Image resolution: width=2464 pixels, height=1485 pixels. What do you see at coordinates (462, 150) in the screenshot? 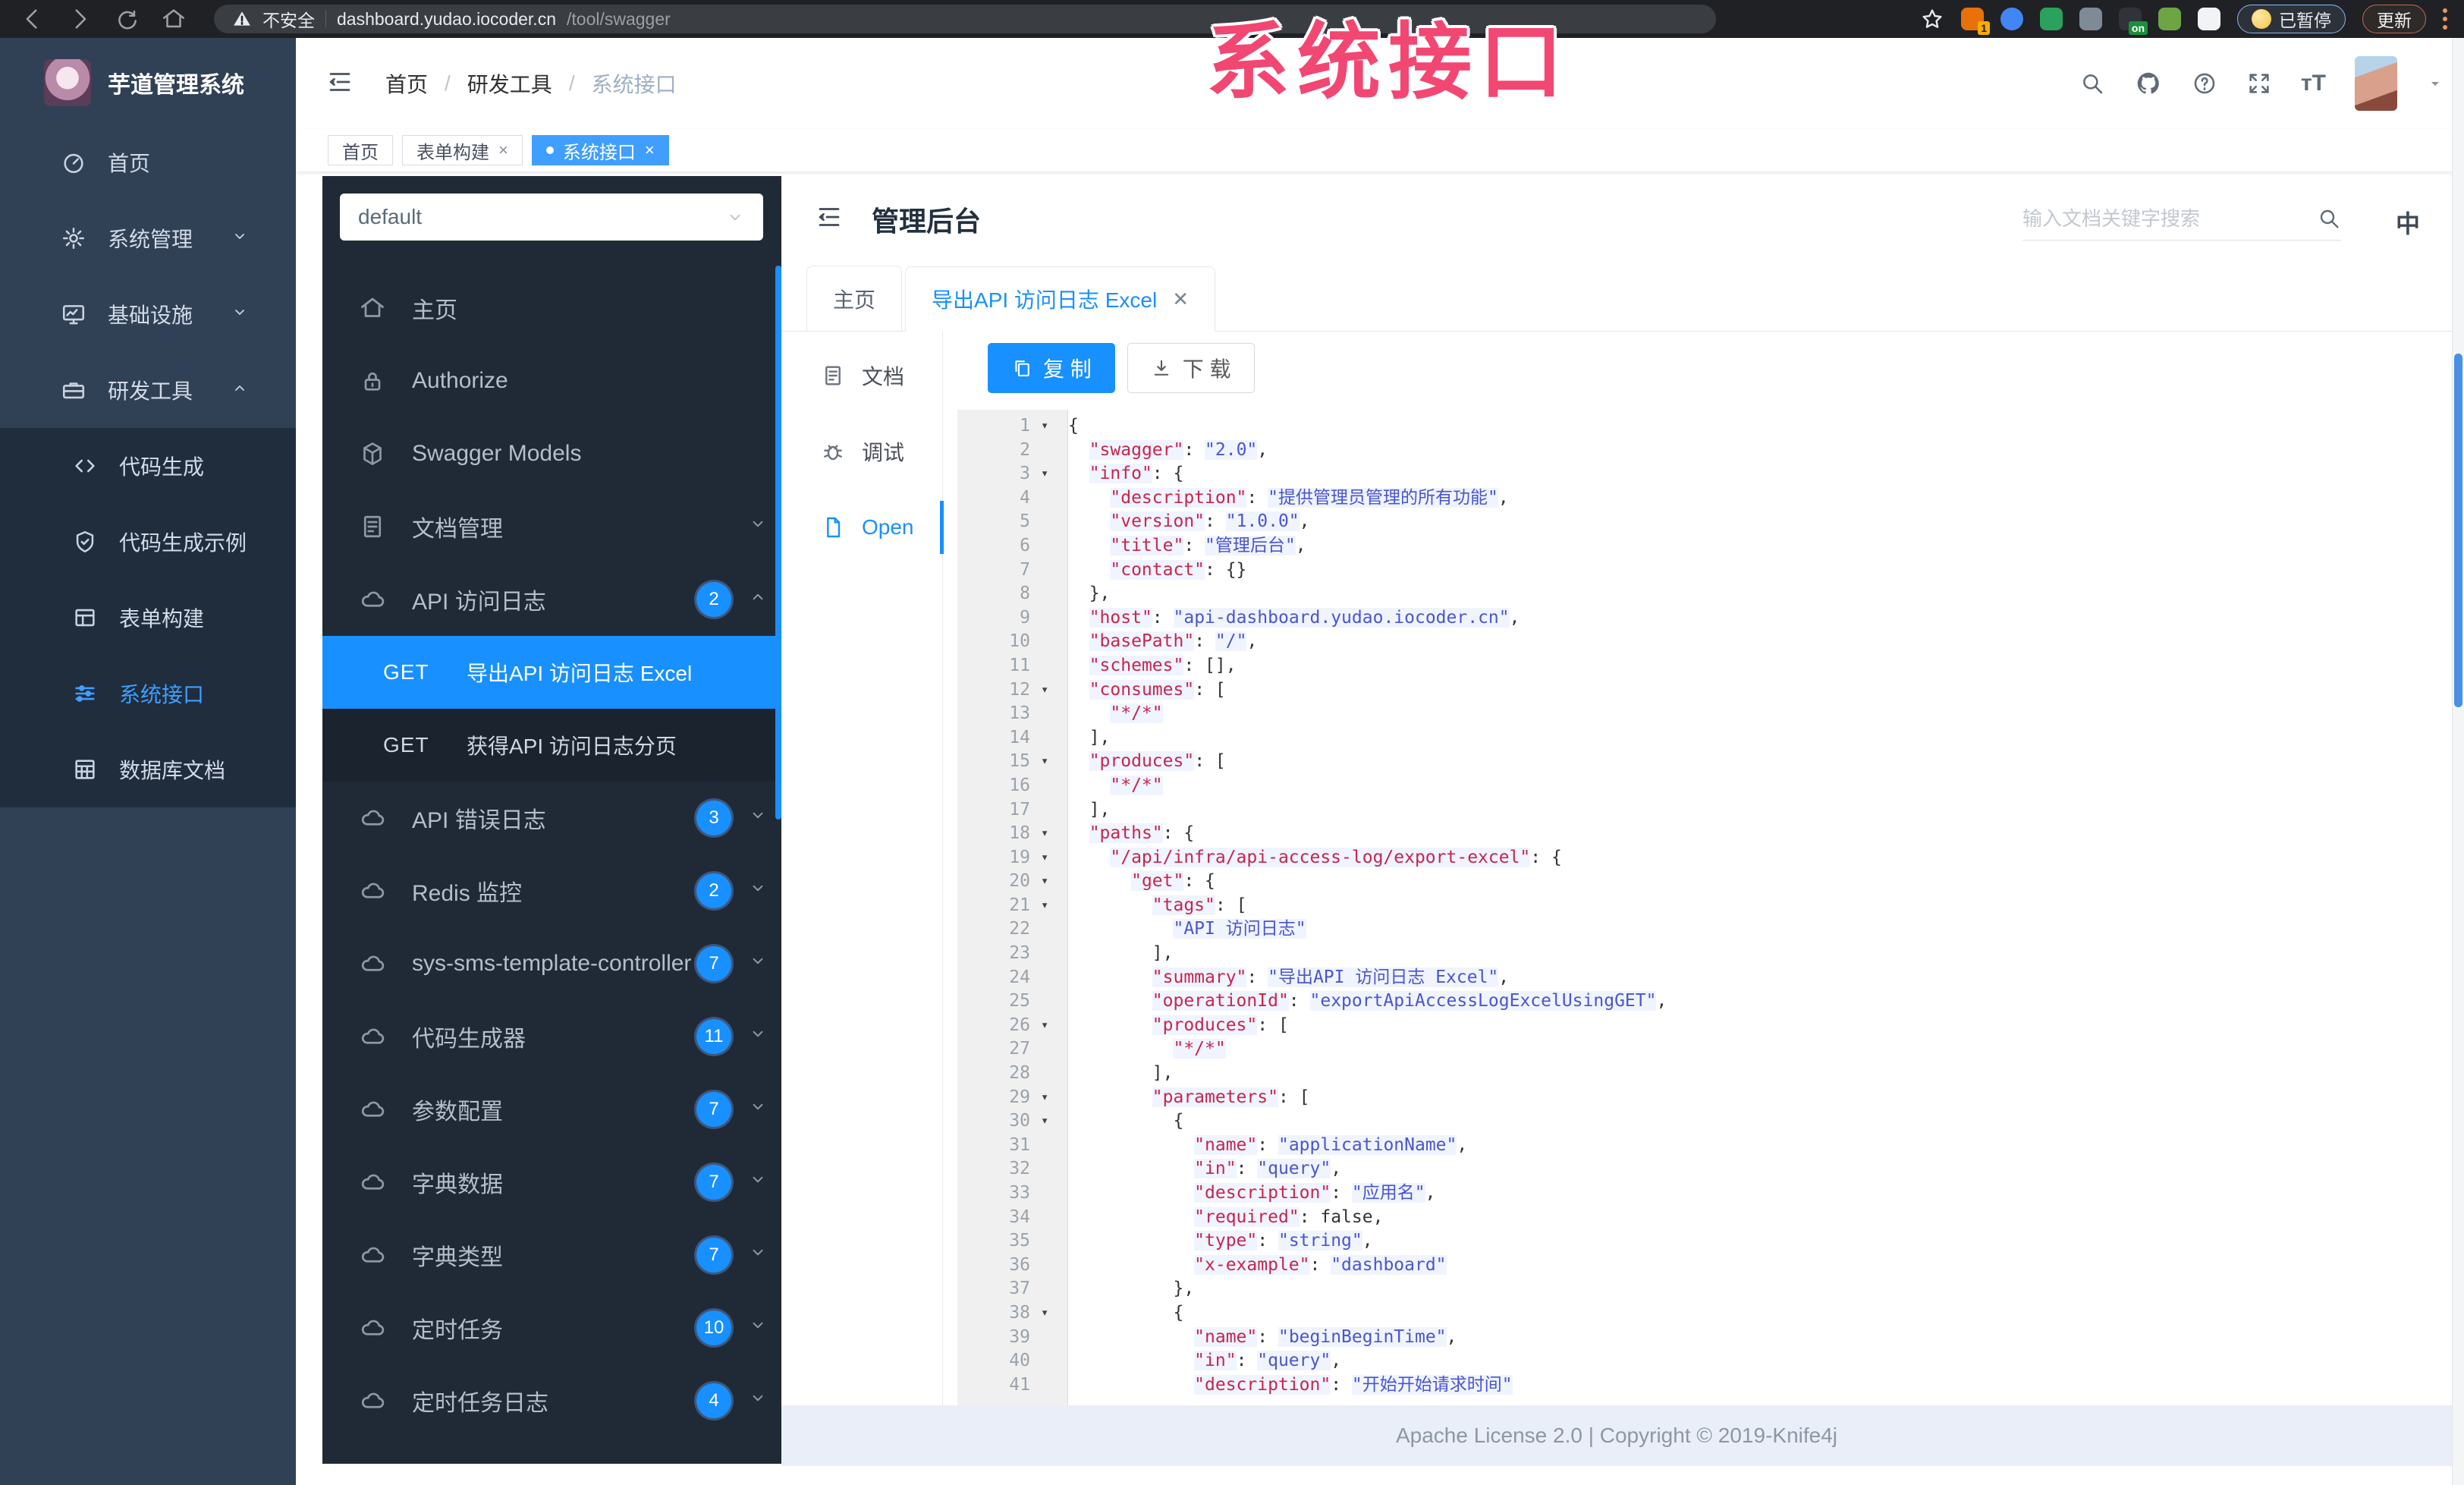
I see `tag-form-builder: 表单构建 ×` at bounding box center [462, 150].